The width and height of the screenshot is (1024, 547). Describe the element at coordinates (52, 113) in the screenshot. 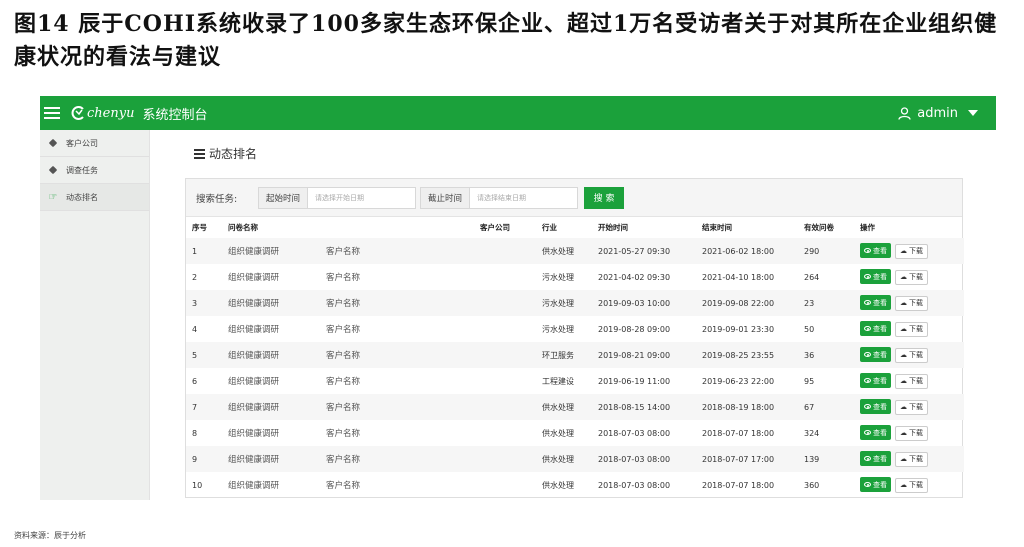

I see `menu-toggle-icon` at that location.